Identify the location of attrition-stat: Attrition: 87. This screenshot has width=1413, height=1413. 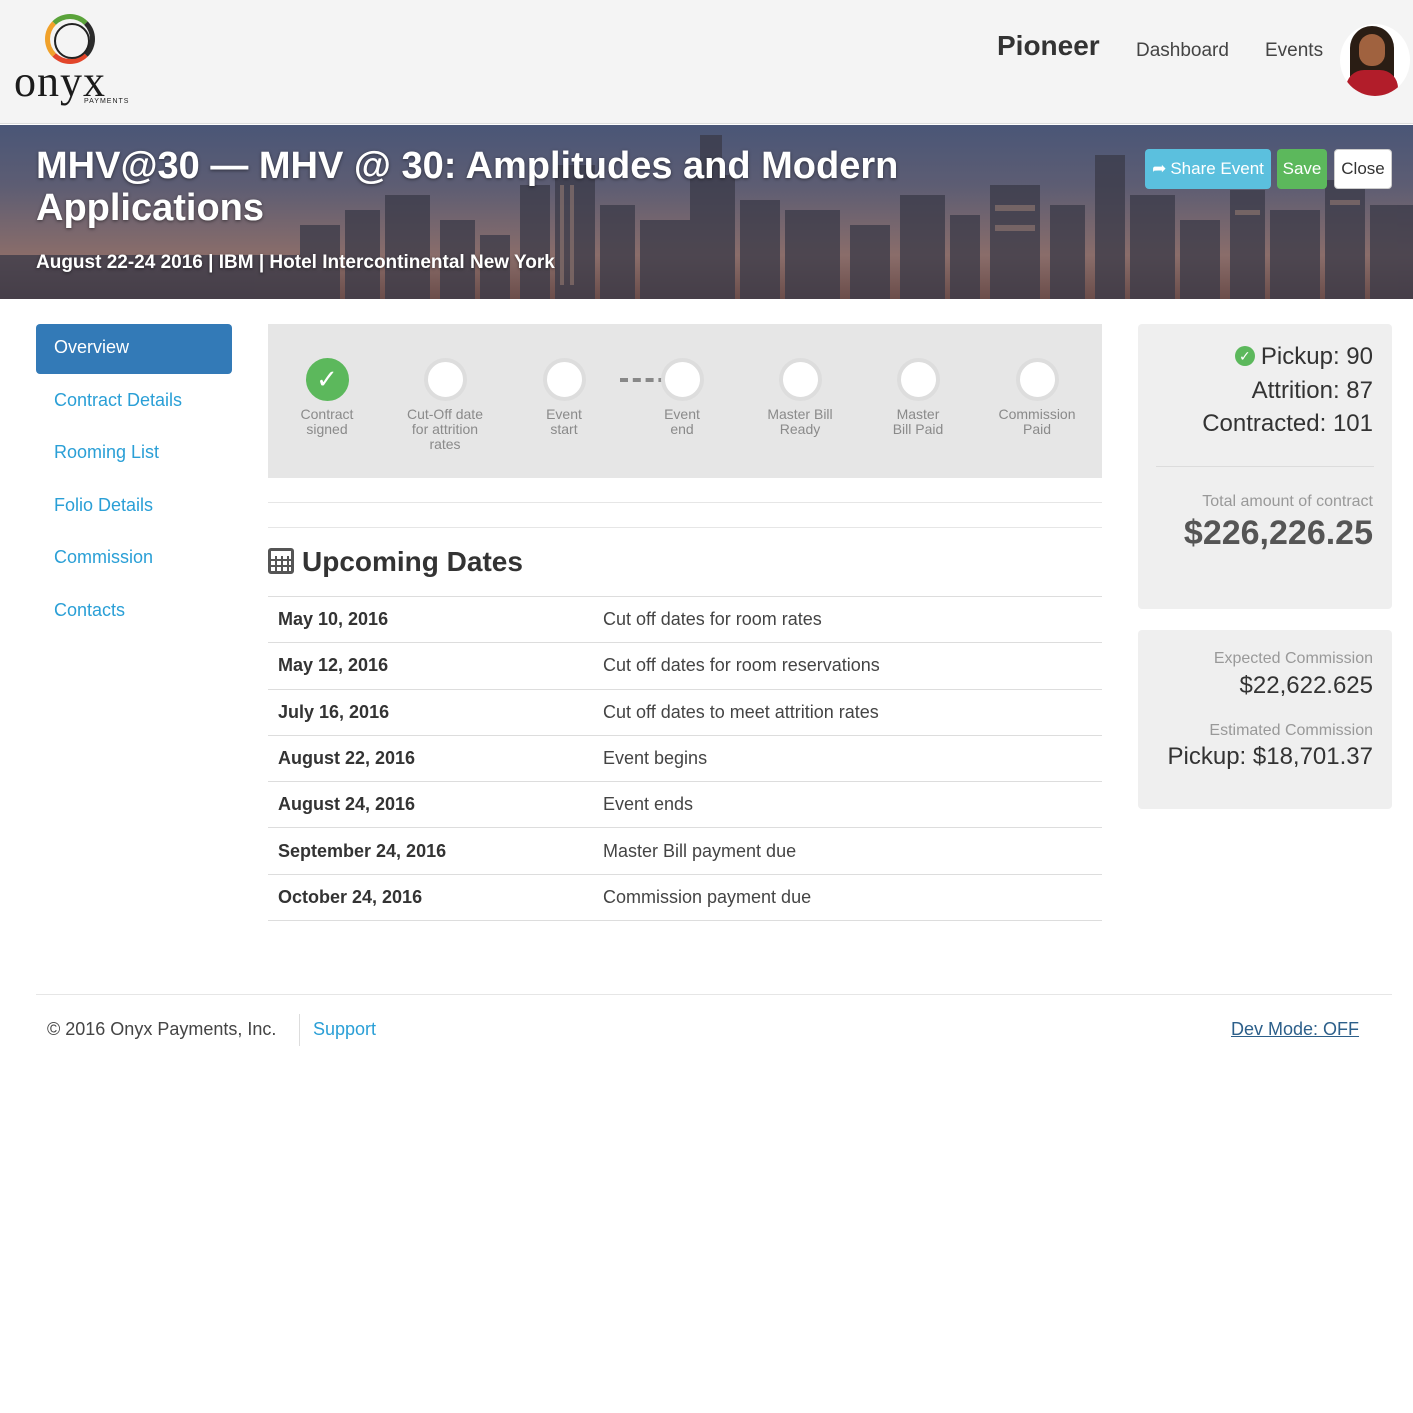
(1312, 390).